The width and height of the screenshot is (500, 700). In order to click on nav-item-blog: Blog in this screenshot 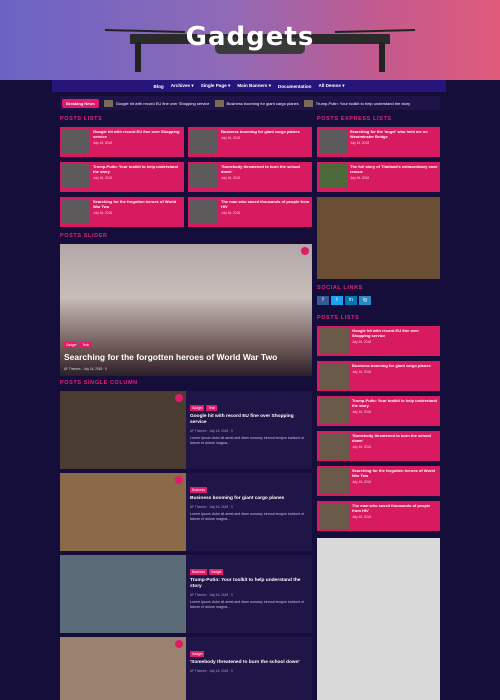, I will do `click(158, 86)`.